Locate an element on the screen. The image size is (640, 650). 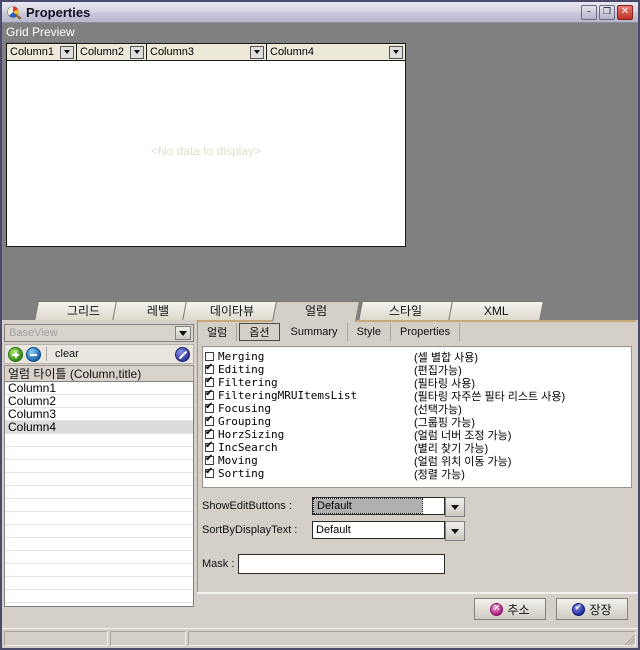
grid-column-header: Column2 is located at coordinates (112, 52).